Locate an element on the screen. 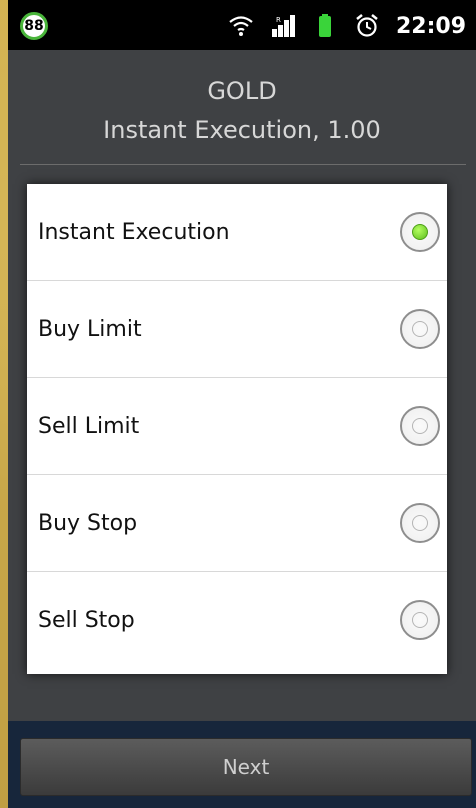 The height and width of the screenshot is (808, 476). divider is located at coordinates (243, 164).